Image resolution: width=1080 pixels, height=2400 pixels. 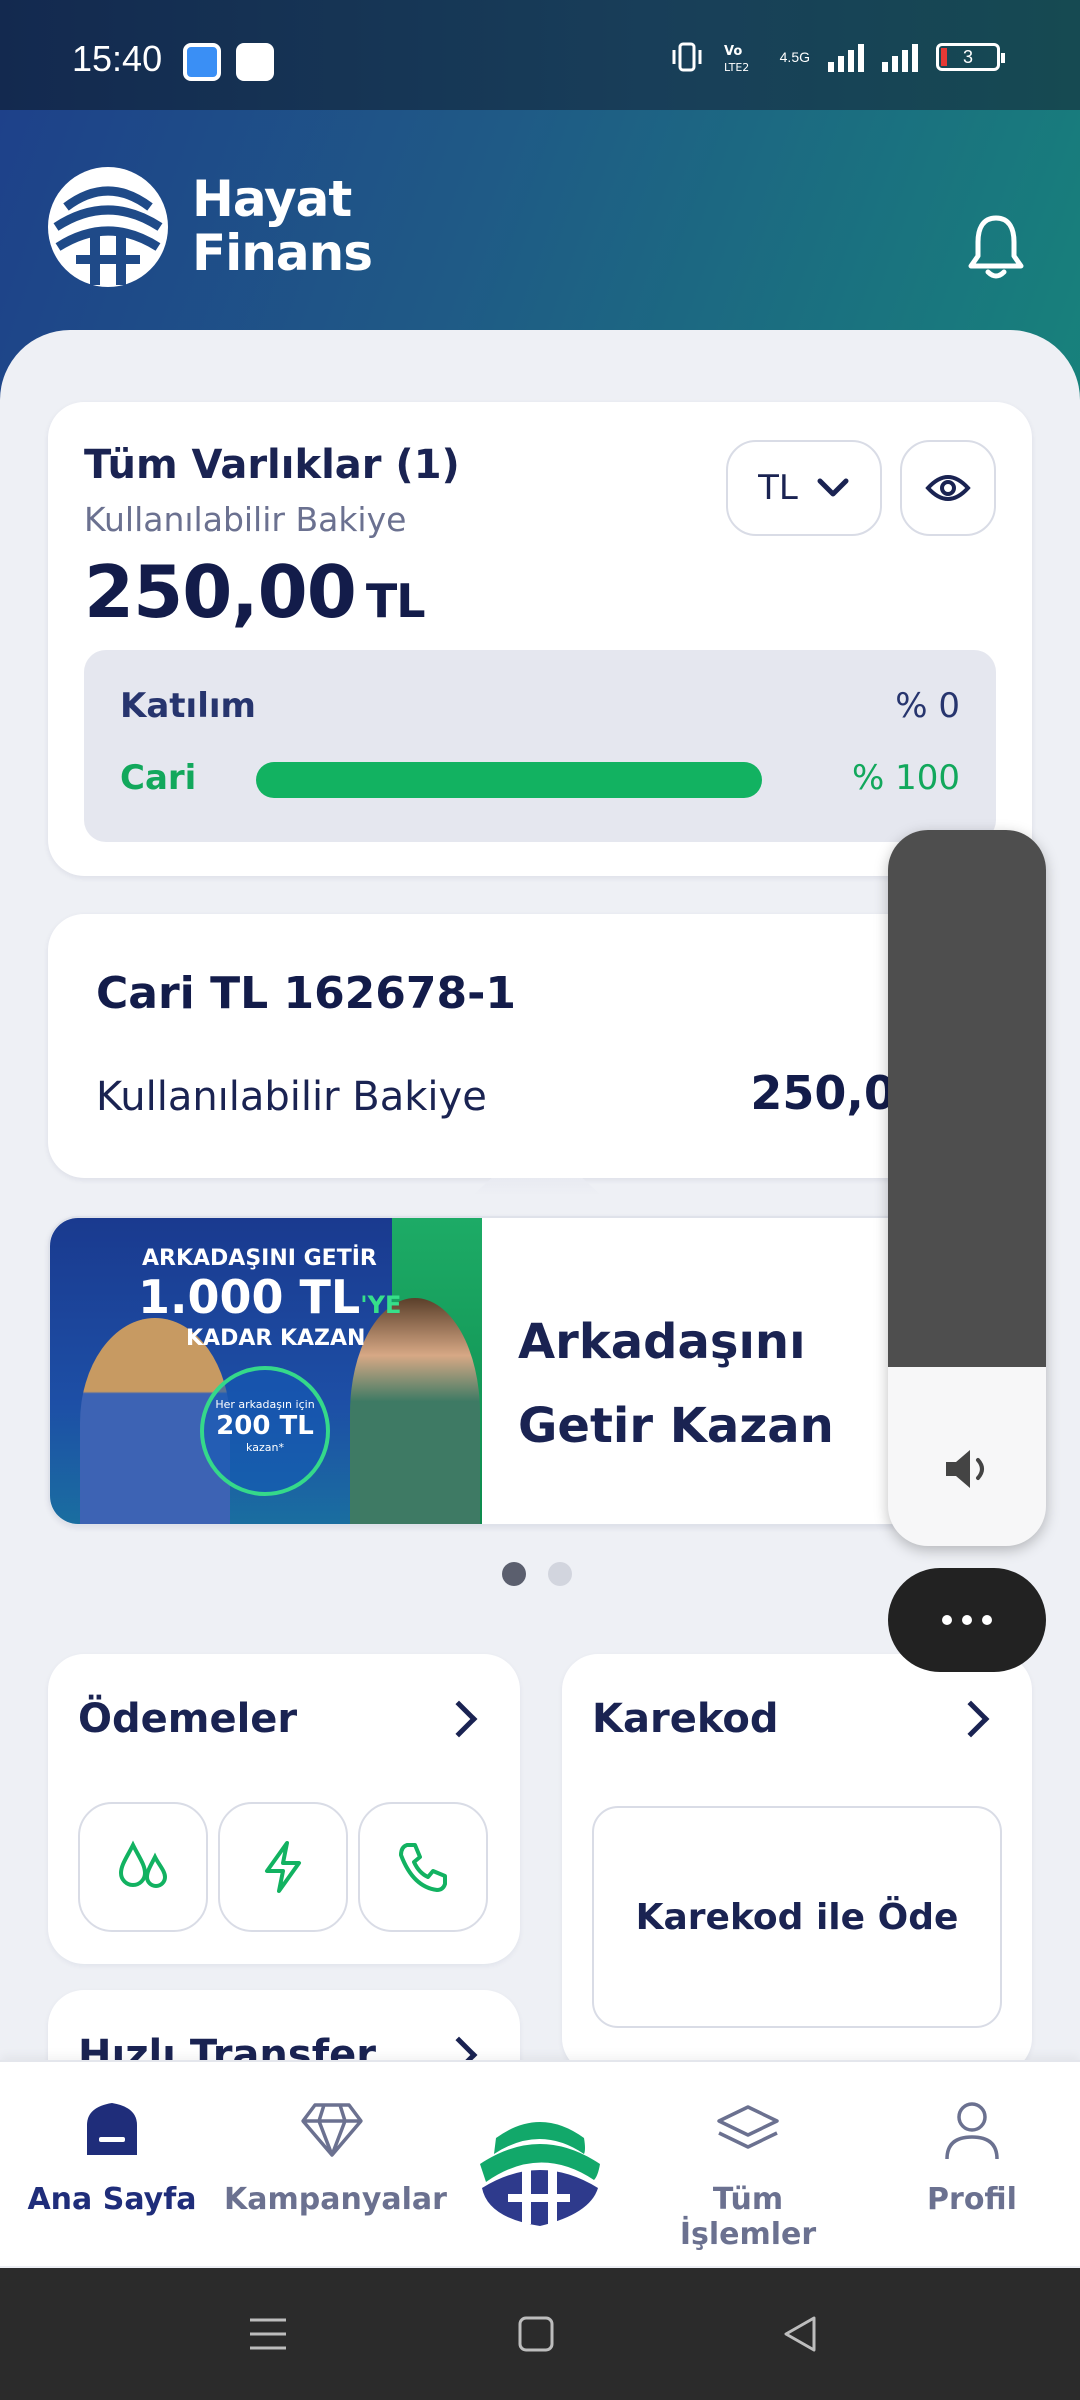 I want to click on status-time: 15:40, so click(x=117, y=58).